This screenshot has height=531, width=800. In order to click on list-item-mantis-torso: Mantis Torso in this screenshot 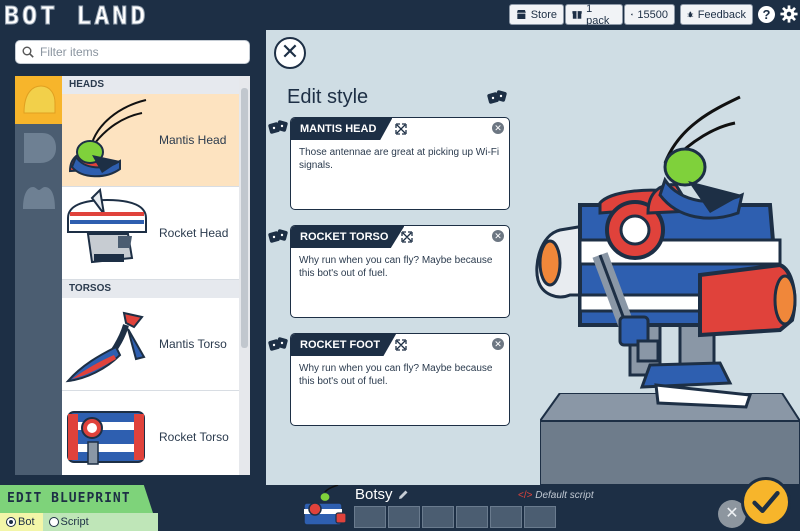, I will do `click(150, 344)`.